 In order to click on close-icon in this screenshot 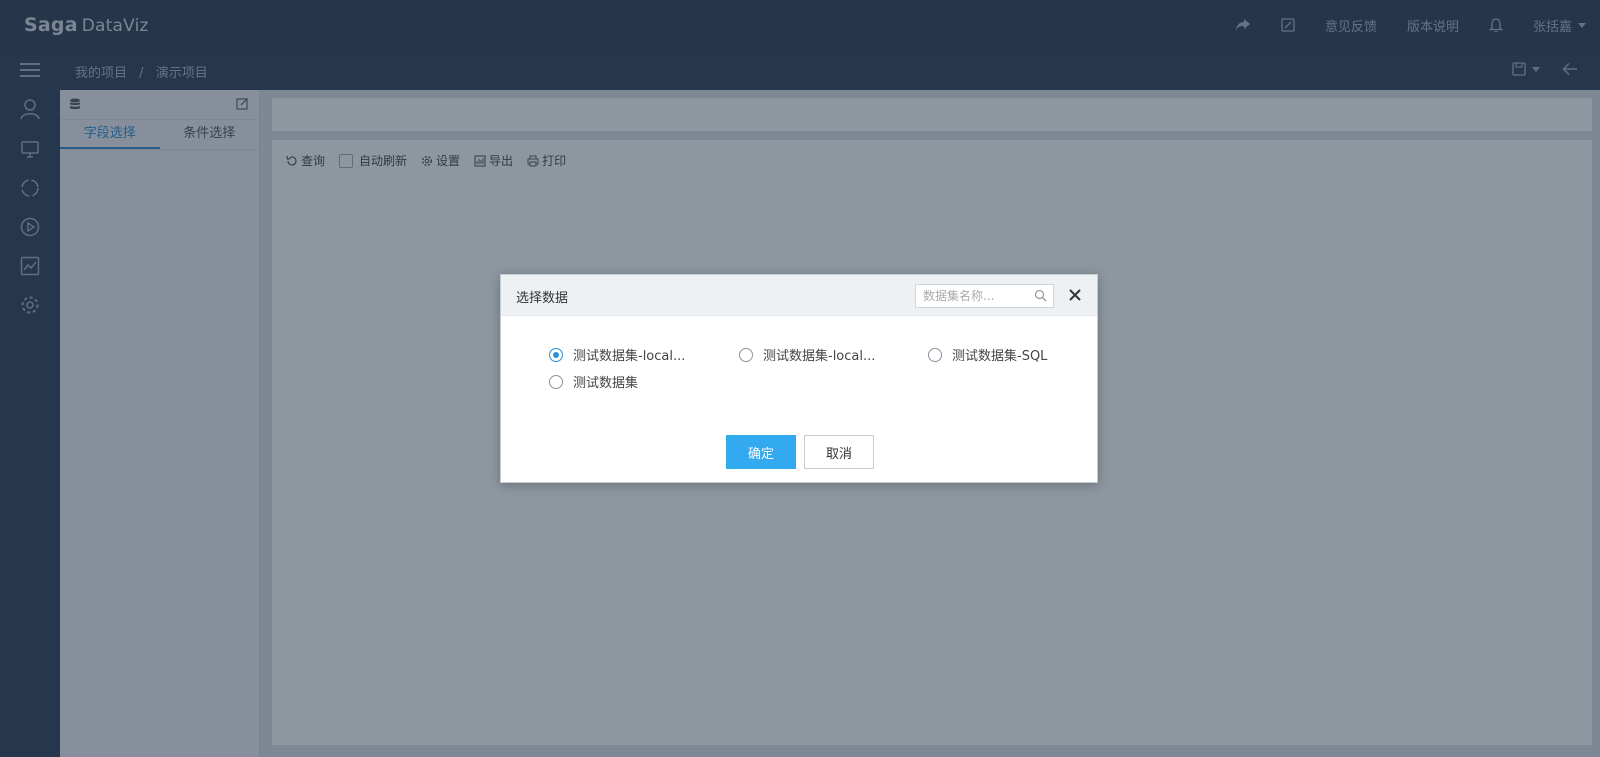, I will do `click(1075, 295)`.